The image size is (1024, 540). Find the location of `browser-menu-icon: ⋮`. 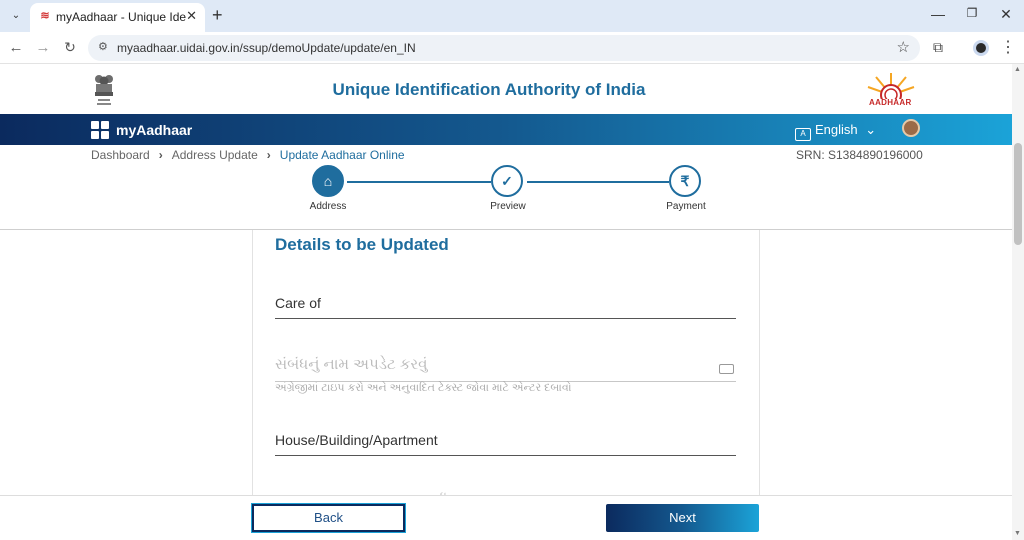

browser-menu-icon: ⋮ is located at coordinates (1008, 47).